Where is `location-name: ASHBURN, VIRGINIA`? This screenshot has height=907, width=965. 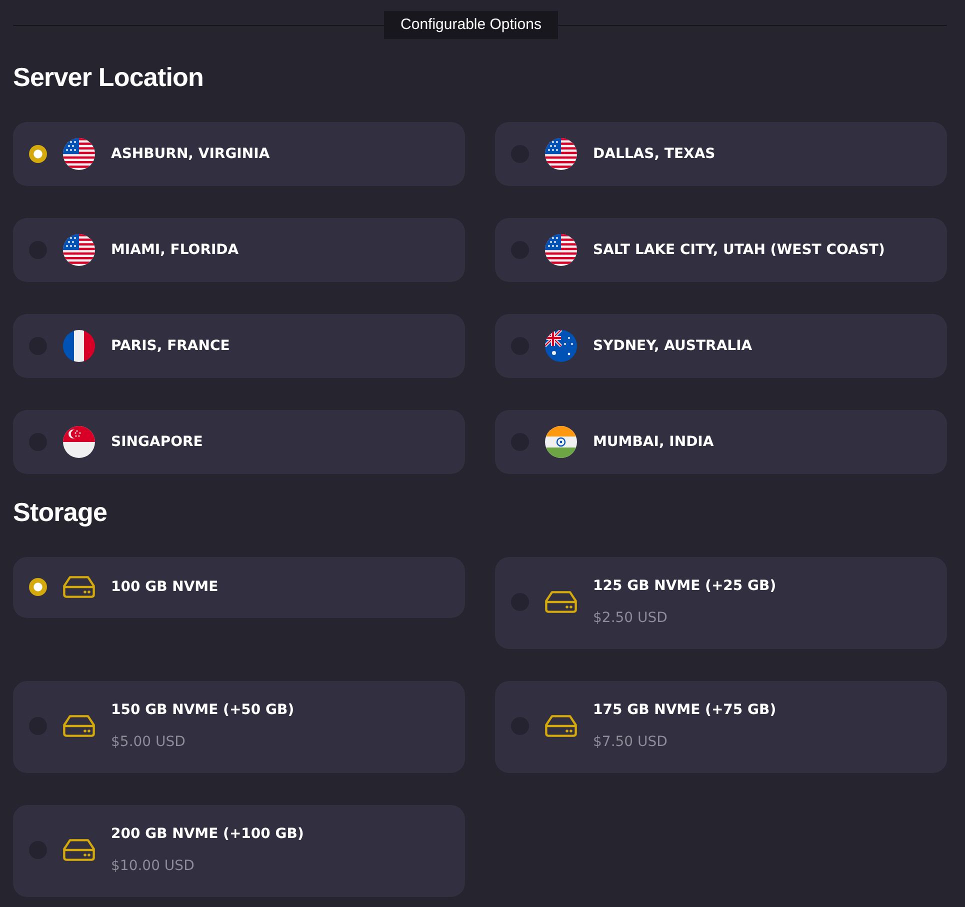 location-name: ASHBURN, VIRGINIA is located at coordinates (190, 154).